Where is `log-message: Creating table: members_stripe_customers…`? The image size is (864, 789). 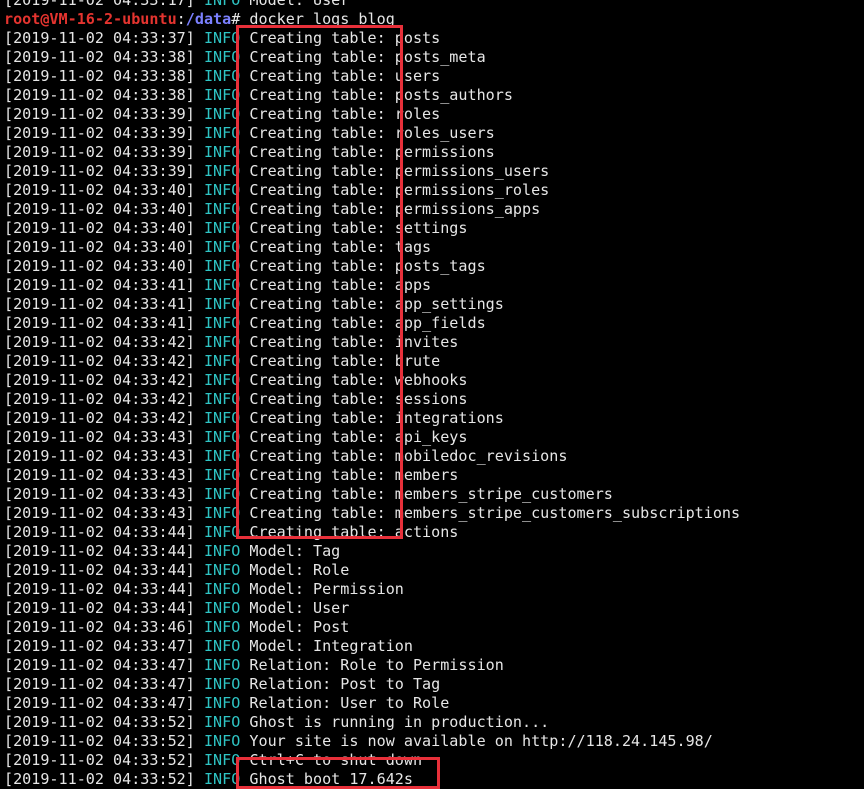 log-message: Creating table: members_stripe_customers… is located at coordinates (495, 513).